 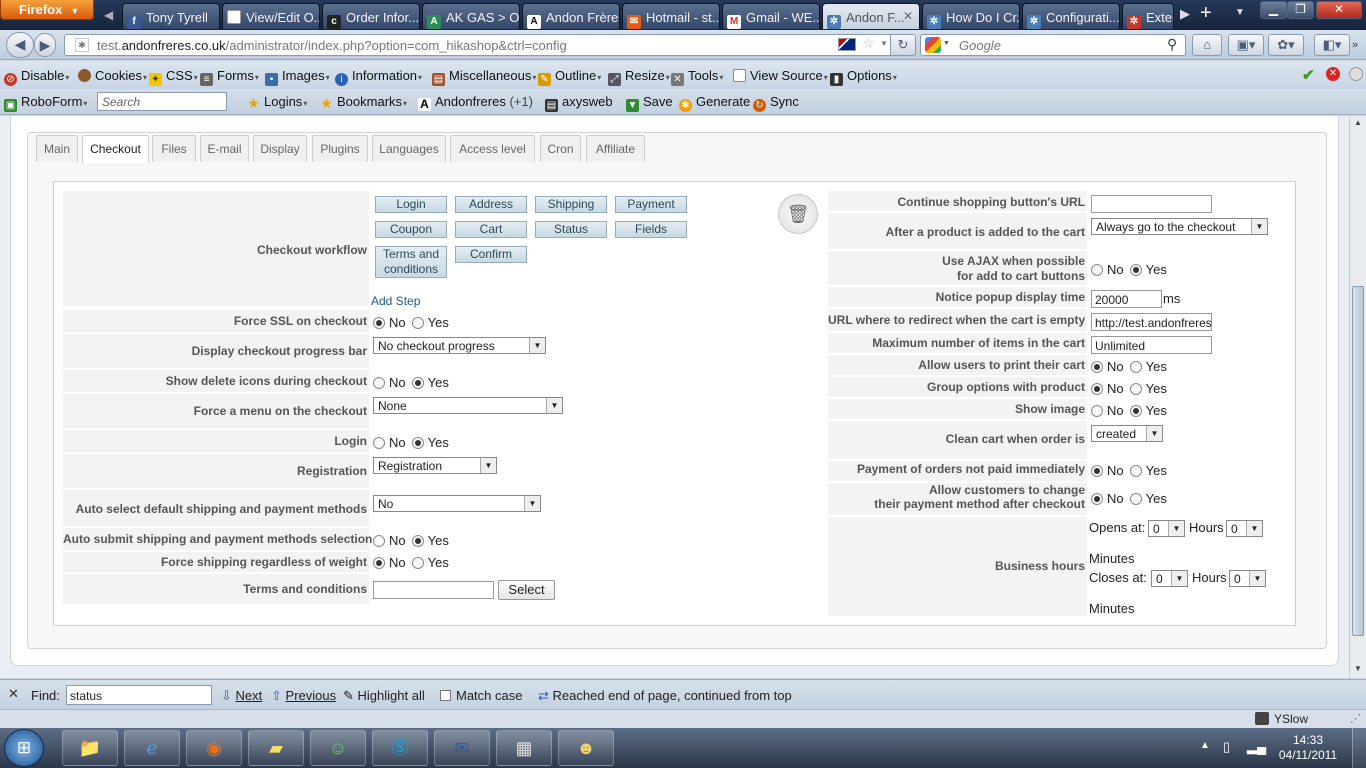 I want to click on internet-explorer-taskbar-icon: ℯ, so click(x=152, y=748).